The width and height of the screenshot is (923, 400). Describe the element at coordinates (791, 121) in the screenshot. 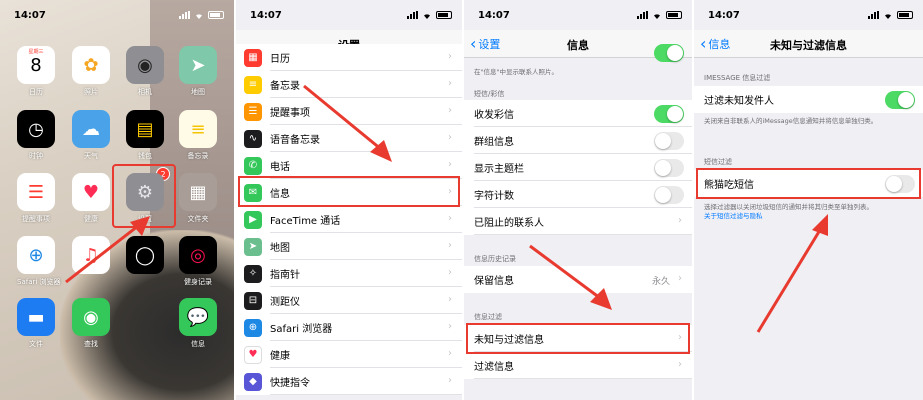

I see `imessage-filter-note: 关闭来自非联系人的iMessage信息通知并将信息单独归类。` at that location.